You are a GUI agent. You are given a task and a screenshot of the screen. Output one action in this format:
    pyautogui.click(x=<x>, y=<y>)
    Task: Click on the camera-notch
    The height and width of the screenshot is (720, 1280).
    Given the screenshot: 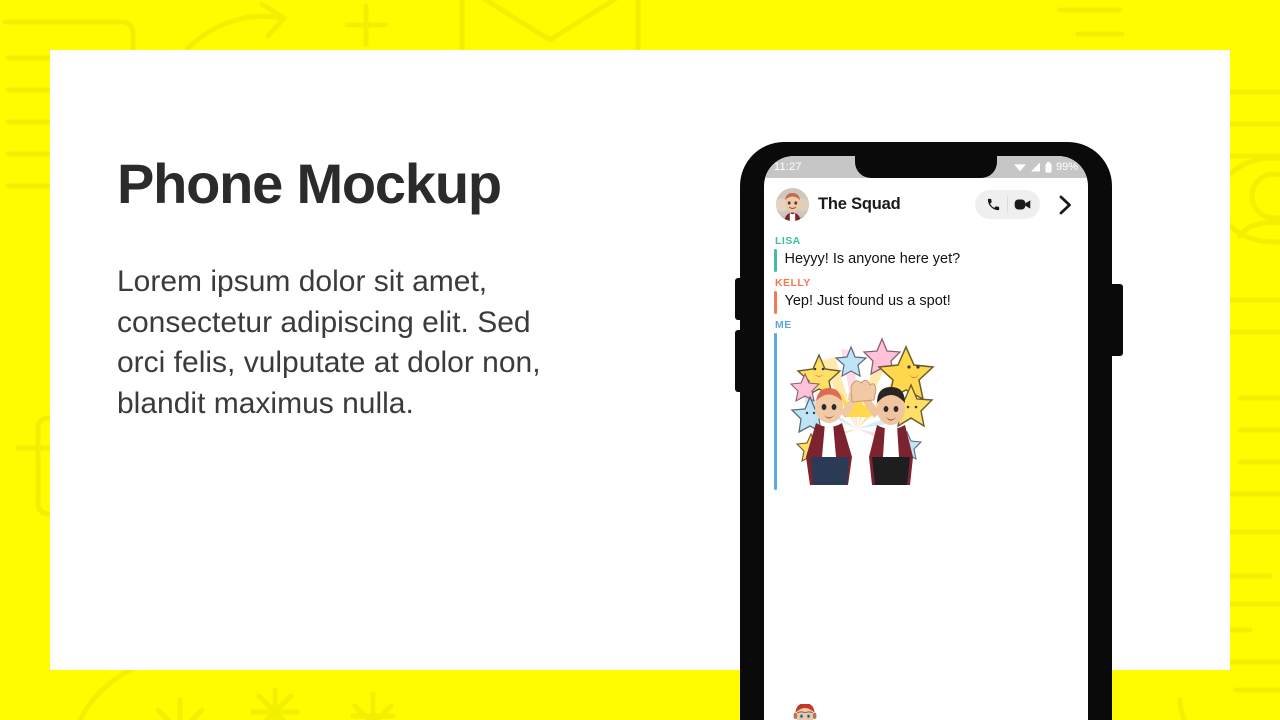 What is the action you would take?
    pyautogui.click(x=926, y=167)
    